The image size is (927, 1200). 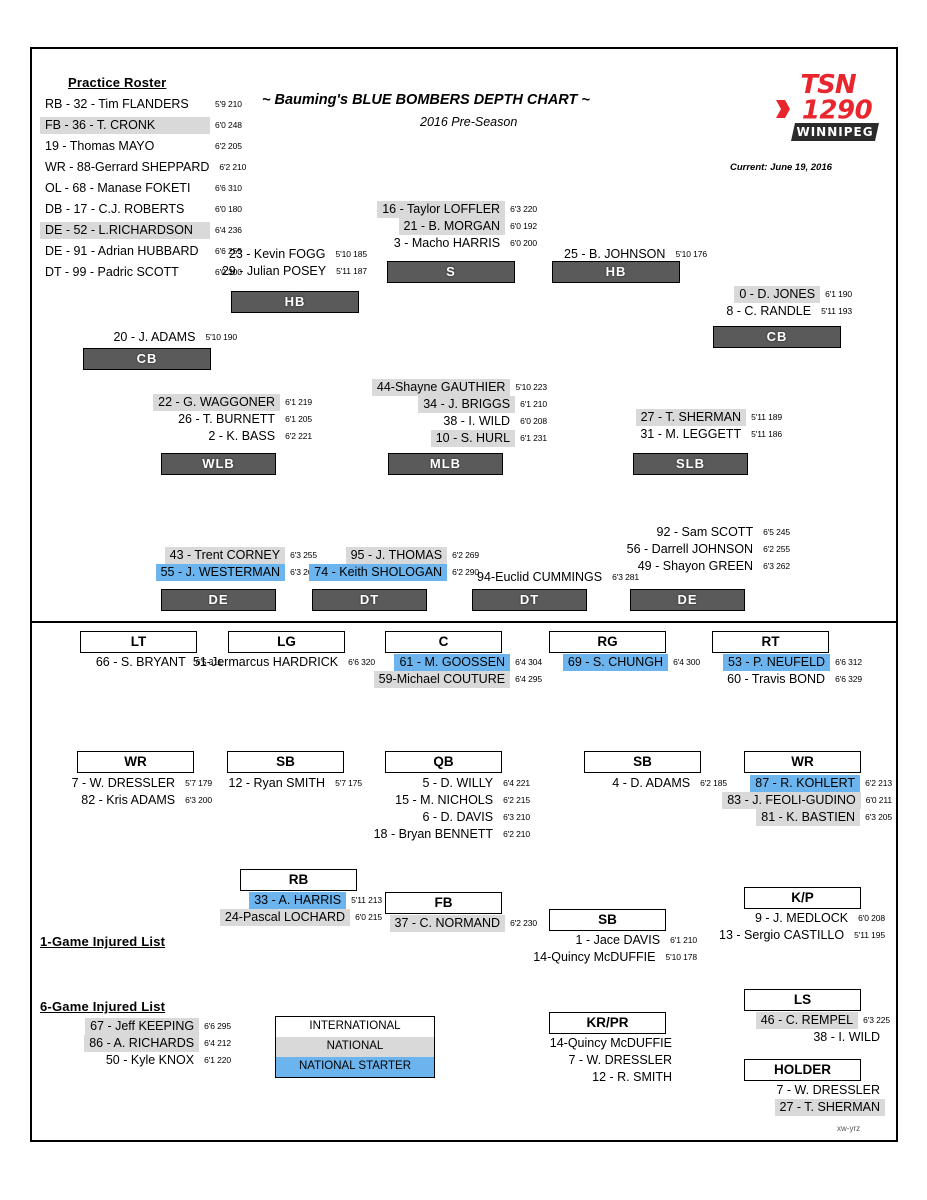 I want to click on player-name: 44-Shayne GAUTHIER, so click(x=441, y=387).